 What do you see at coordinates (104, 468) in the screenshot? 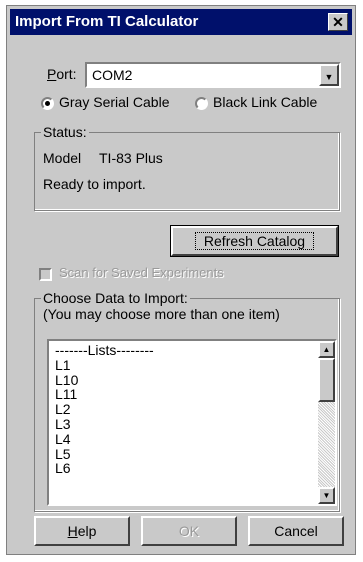
I see `list-item: L6` at bounding box center [104, 468].